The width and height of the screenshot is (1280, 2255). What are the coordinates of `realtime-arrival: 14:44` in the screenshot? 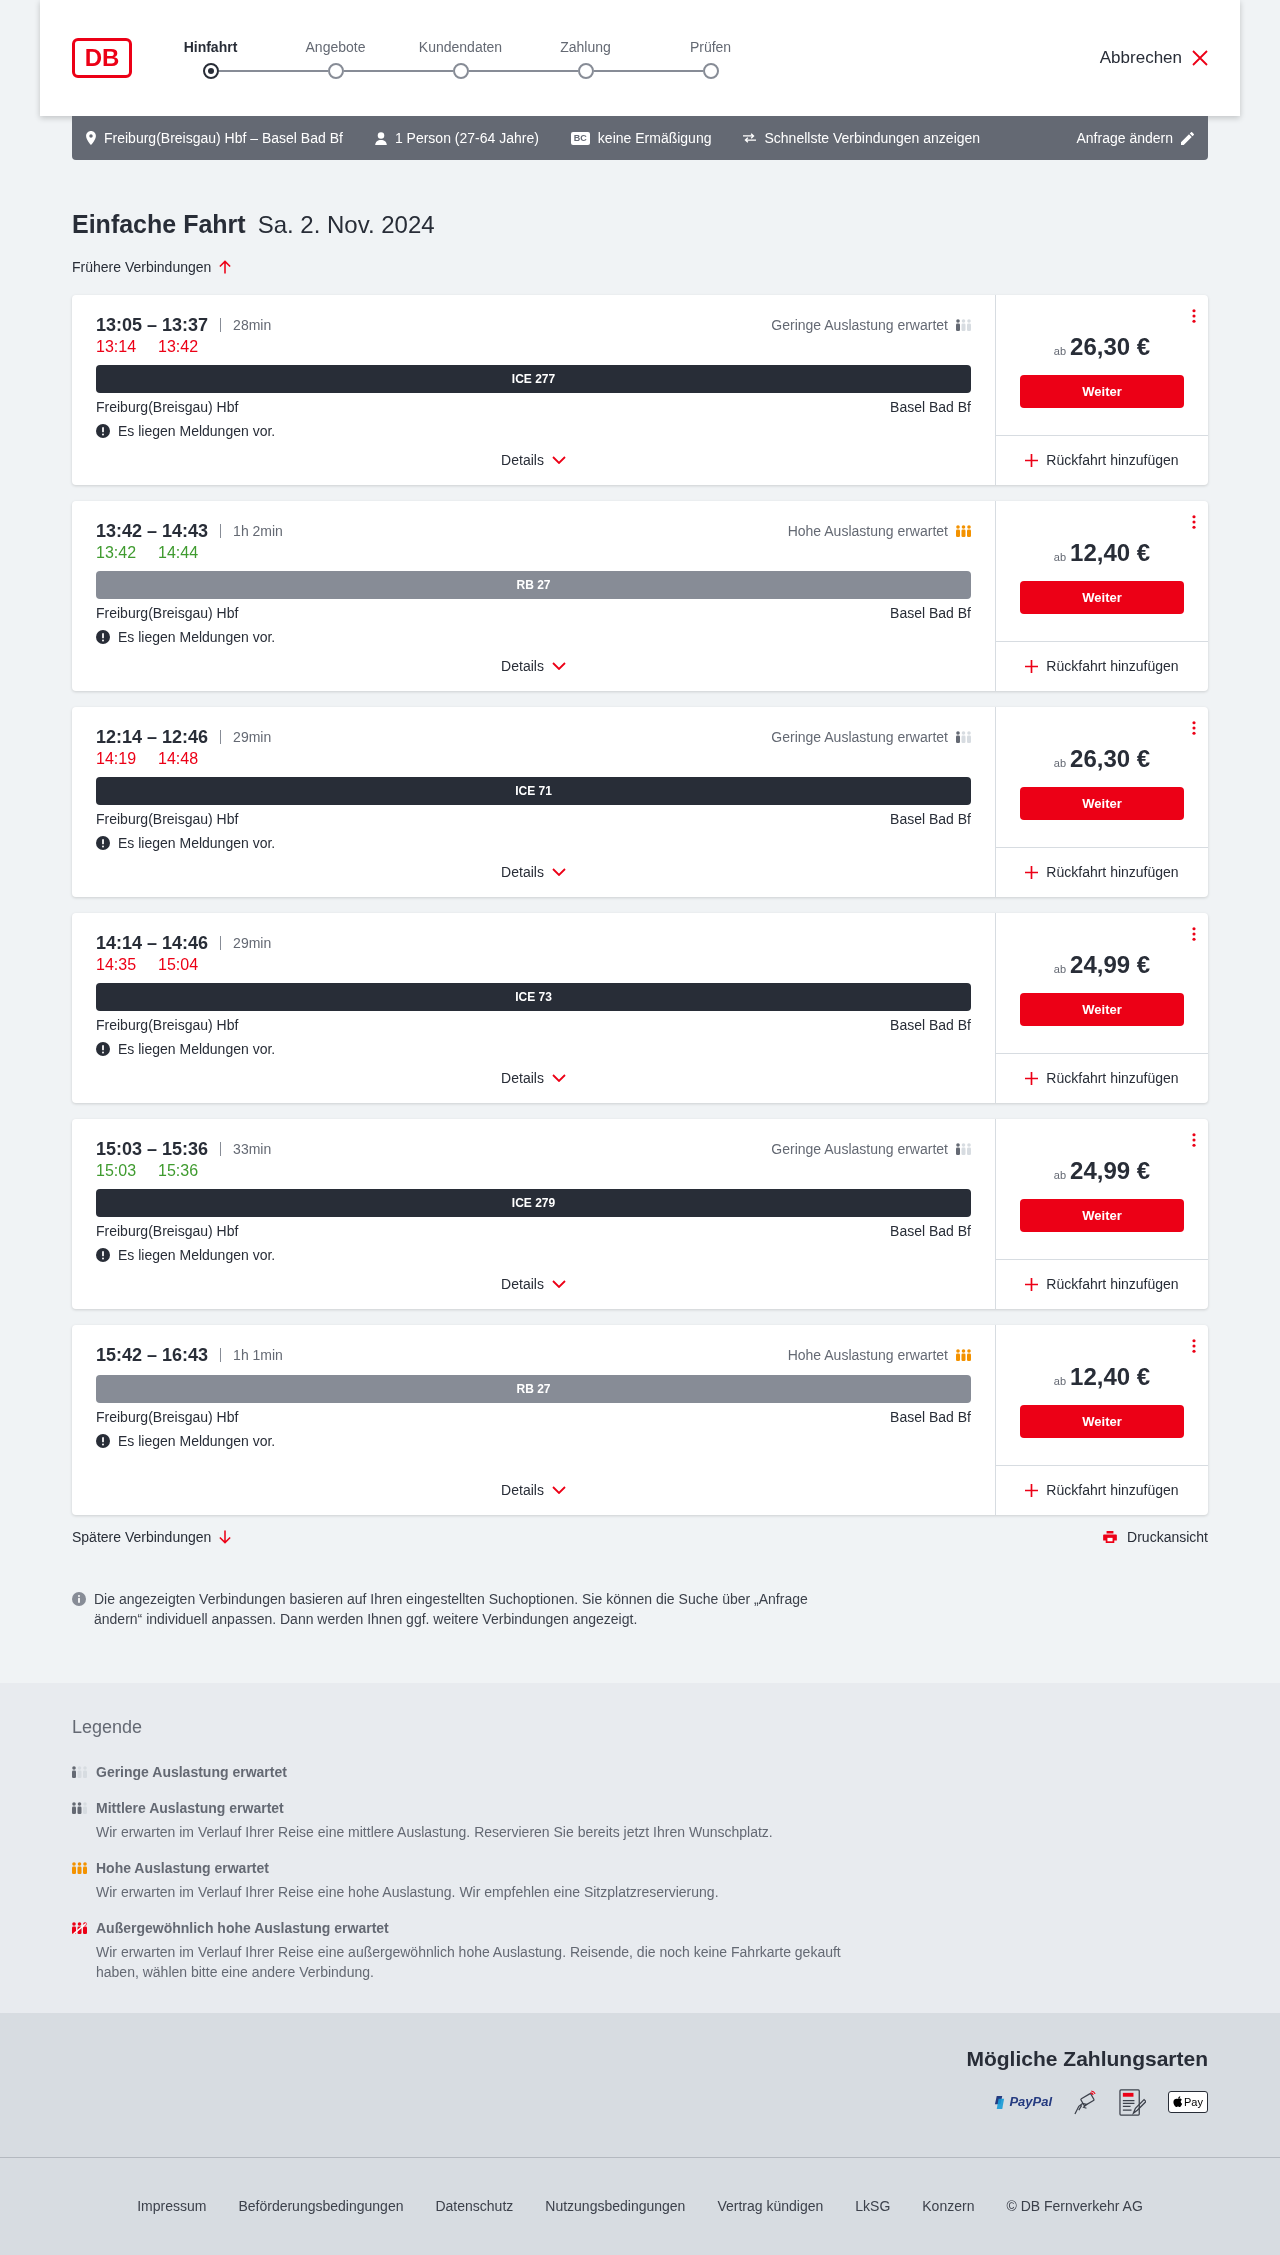 It's located at (178, 553).